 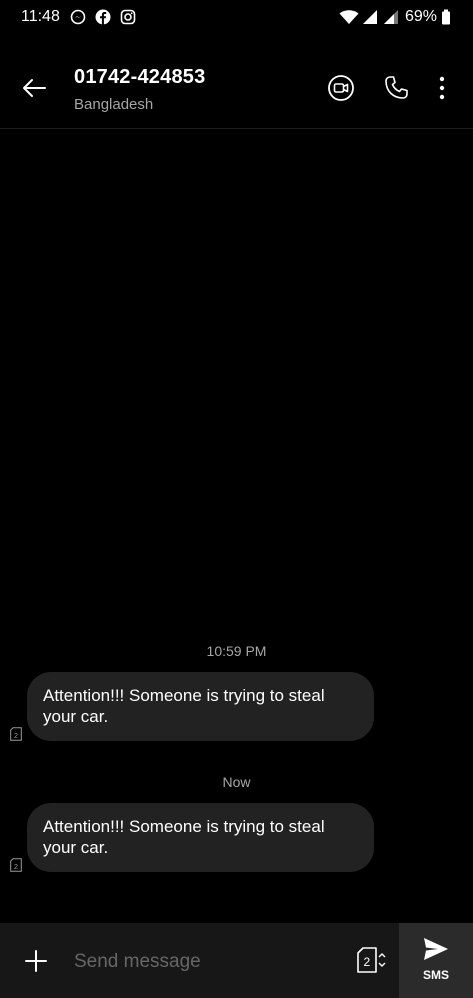 What do you see at coordinates (140, 77) in the screenshot?
I see `contact-title: 01742-424853` at bounding box center [140, 77].